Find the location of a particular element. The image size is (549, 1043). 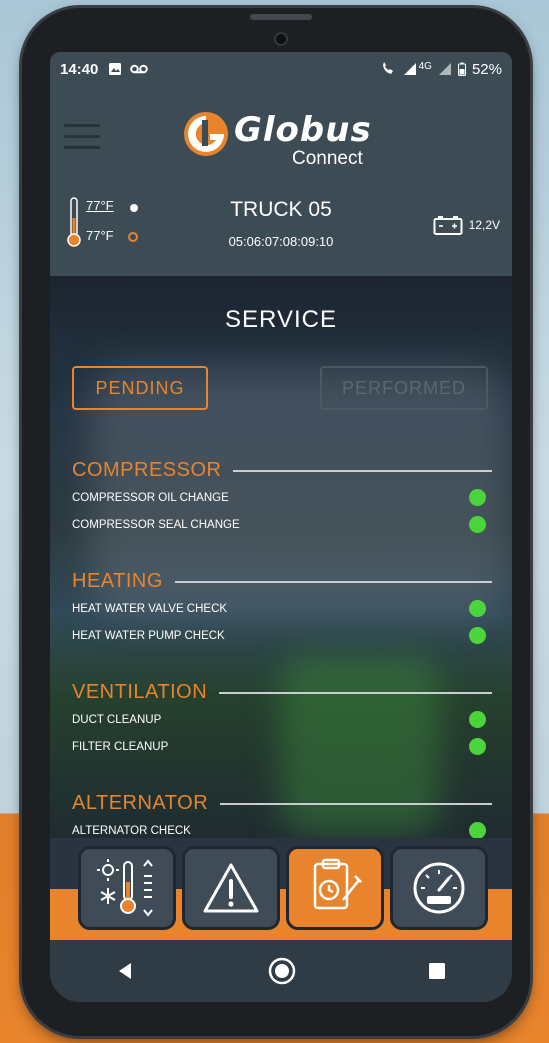

nav-alerts-button is located at coordinates (231, 888).